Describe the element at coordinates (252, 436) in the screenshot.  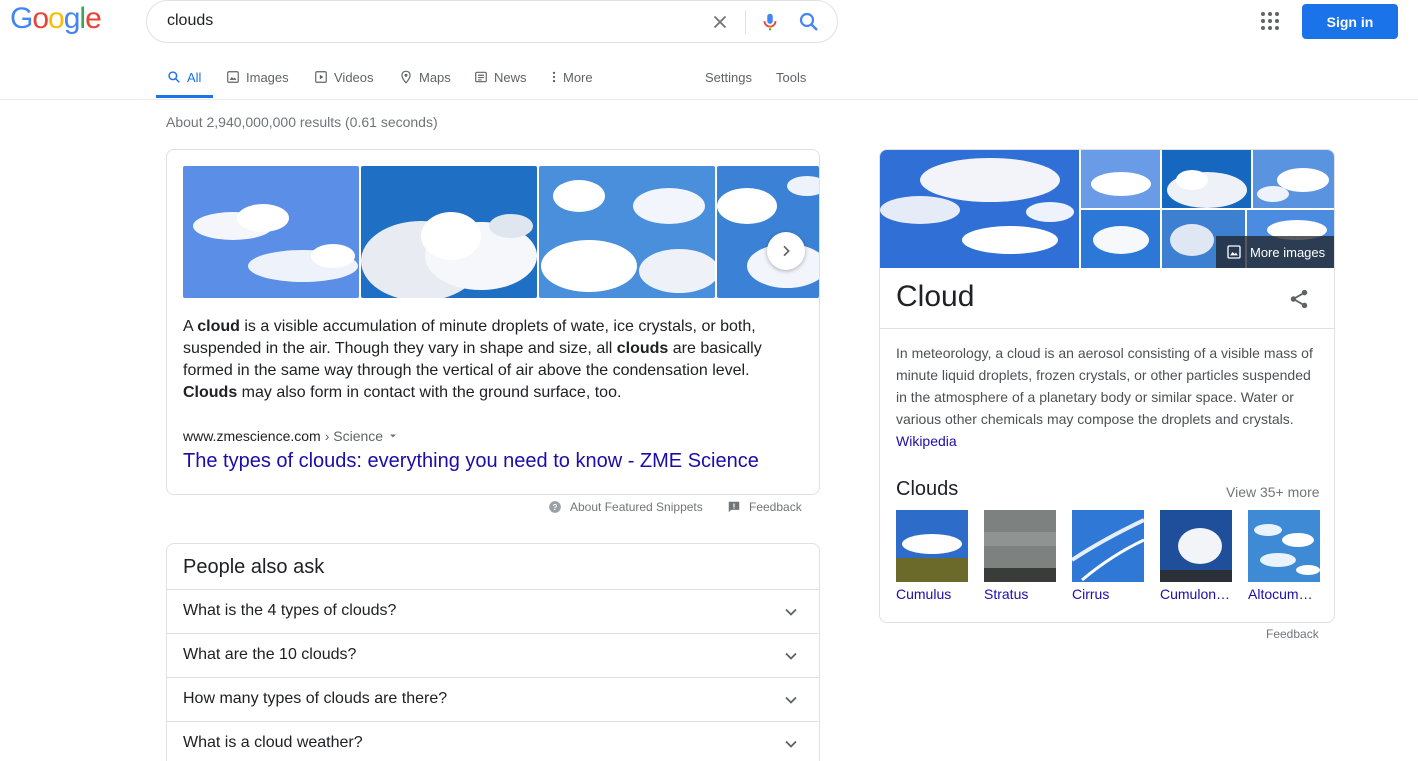
I see `cite-domain: www.zmescience.com` at that location.